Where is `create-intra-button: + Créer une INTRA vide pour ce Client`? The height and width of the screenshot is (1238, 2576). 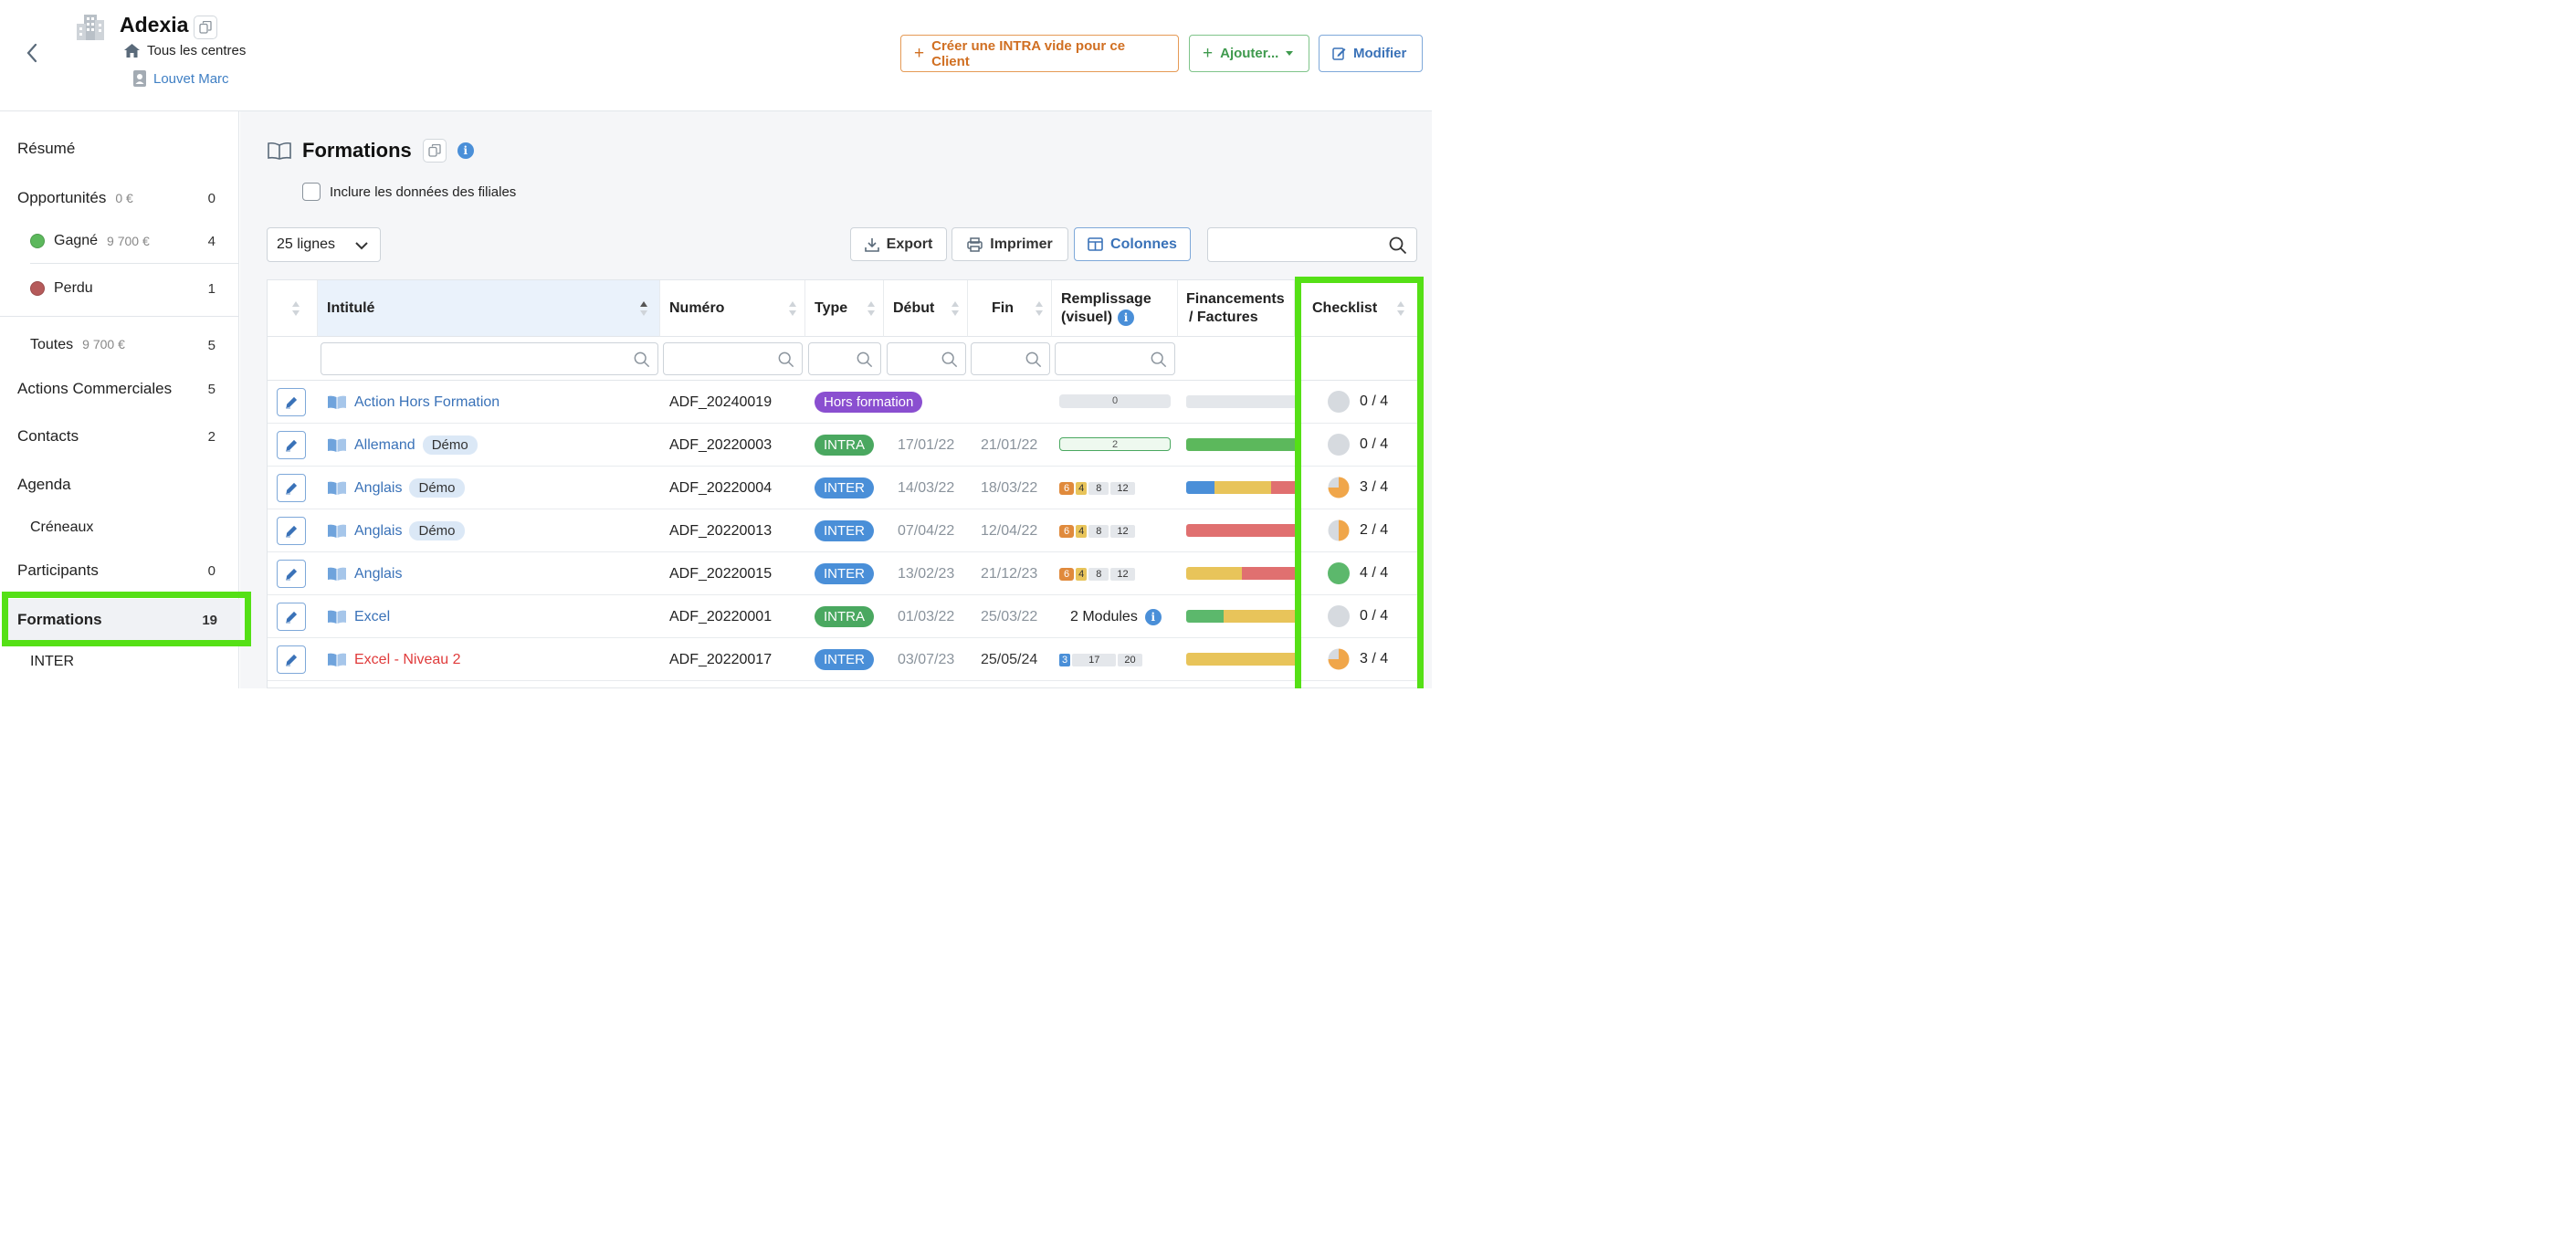 create-intra-button: + Créer une INTRA vide pour ce Client is located at coordinates (1039, 54).